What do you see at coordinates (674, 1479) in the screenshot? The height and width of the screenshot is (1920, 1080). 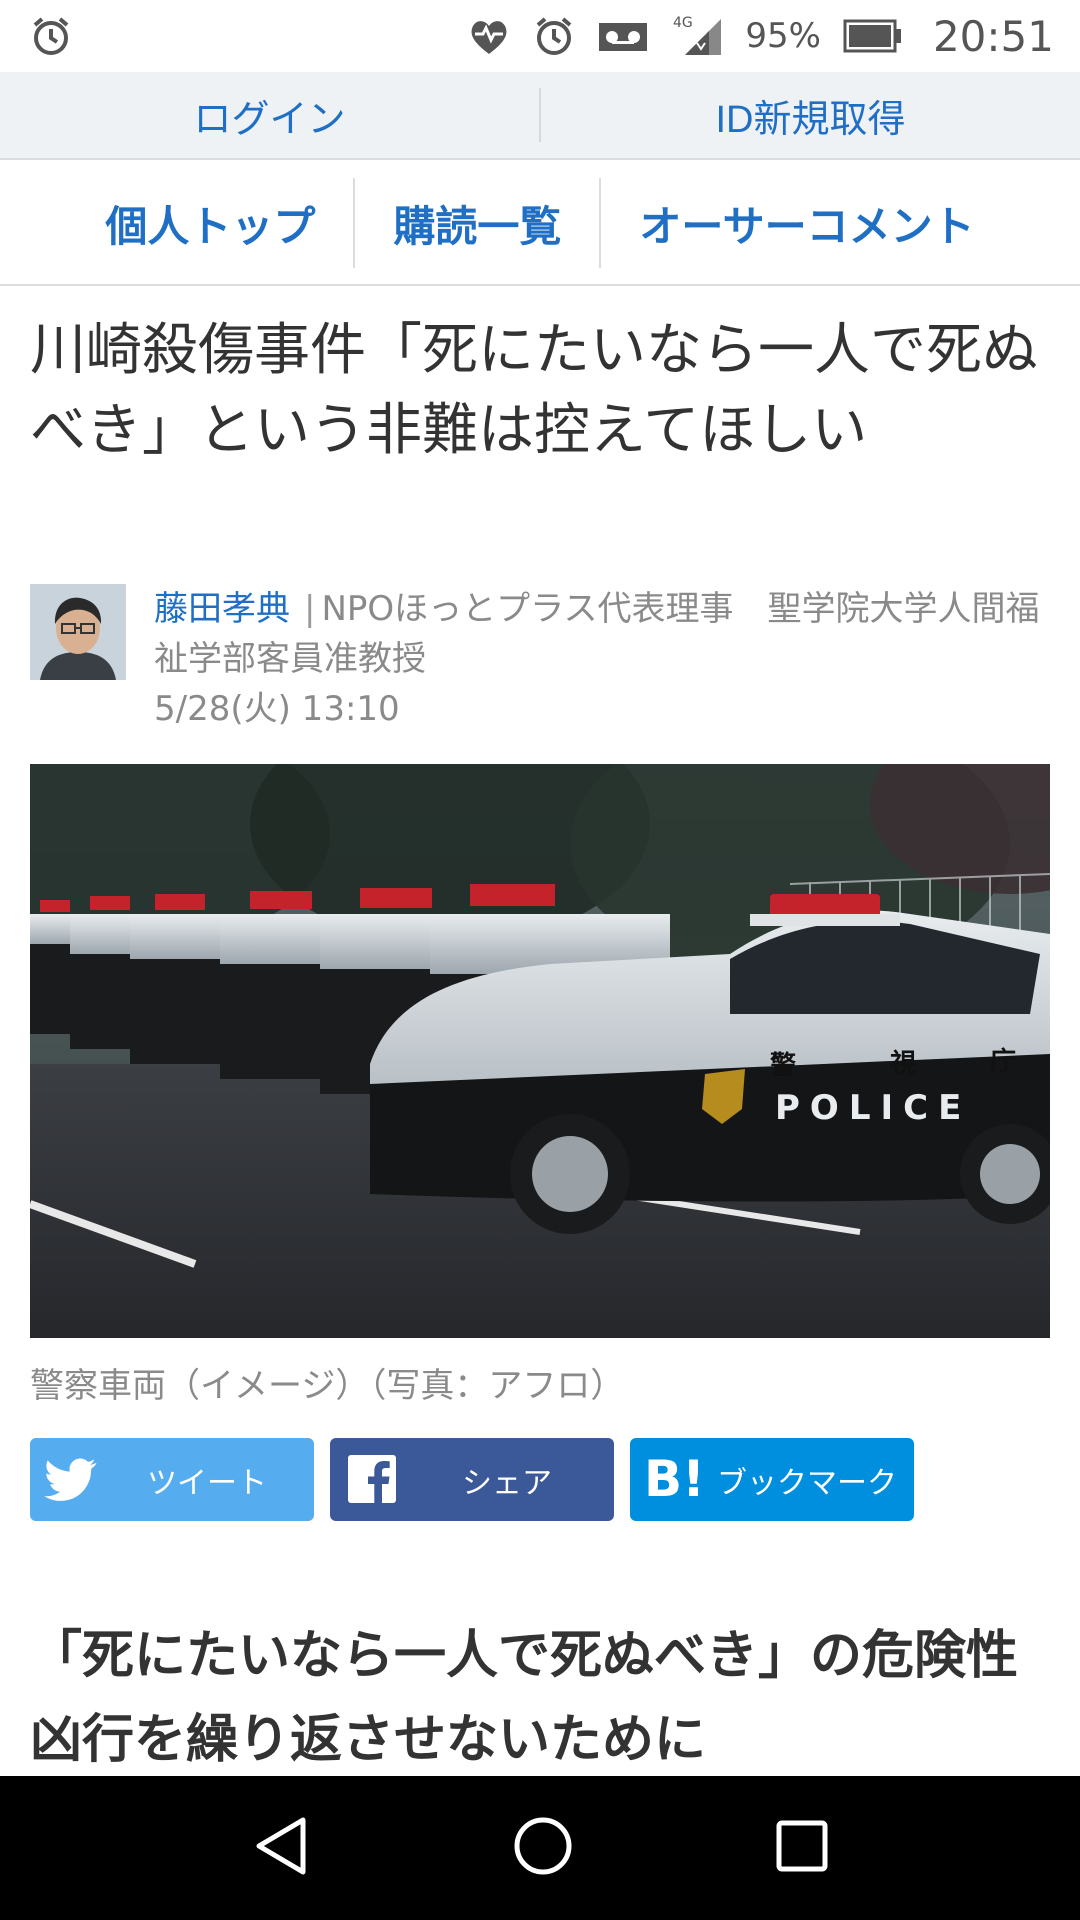 I see `svg-text: B!` at bounding box center [674, 1479].